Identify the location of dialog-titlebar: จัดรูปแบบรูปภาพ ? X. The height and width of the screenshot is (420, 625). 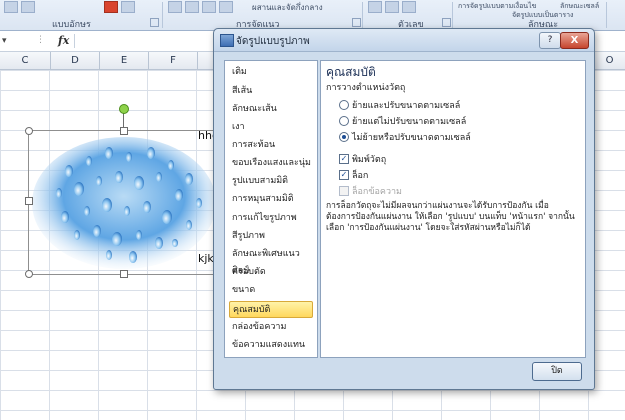
(404, 40).